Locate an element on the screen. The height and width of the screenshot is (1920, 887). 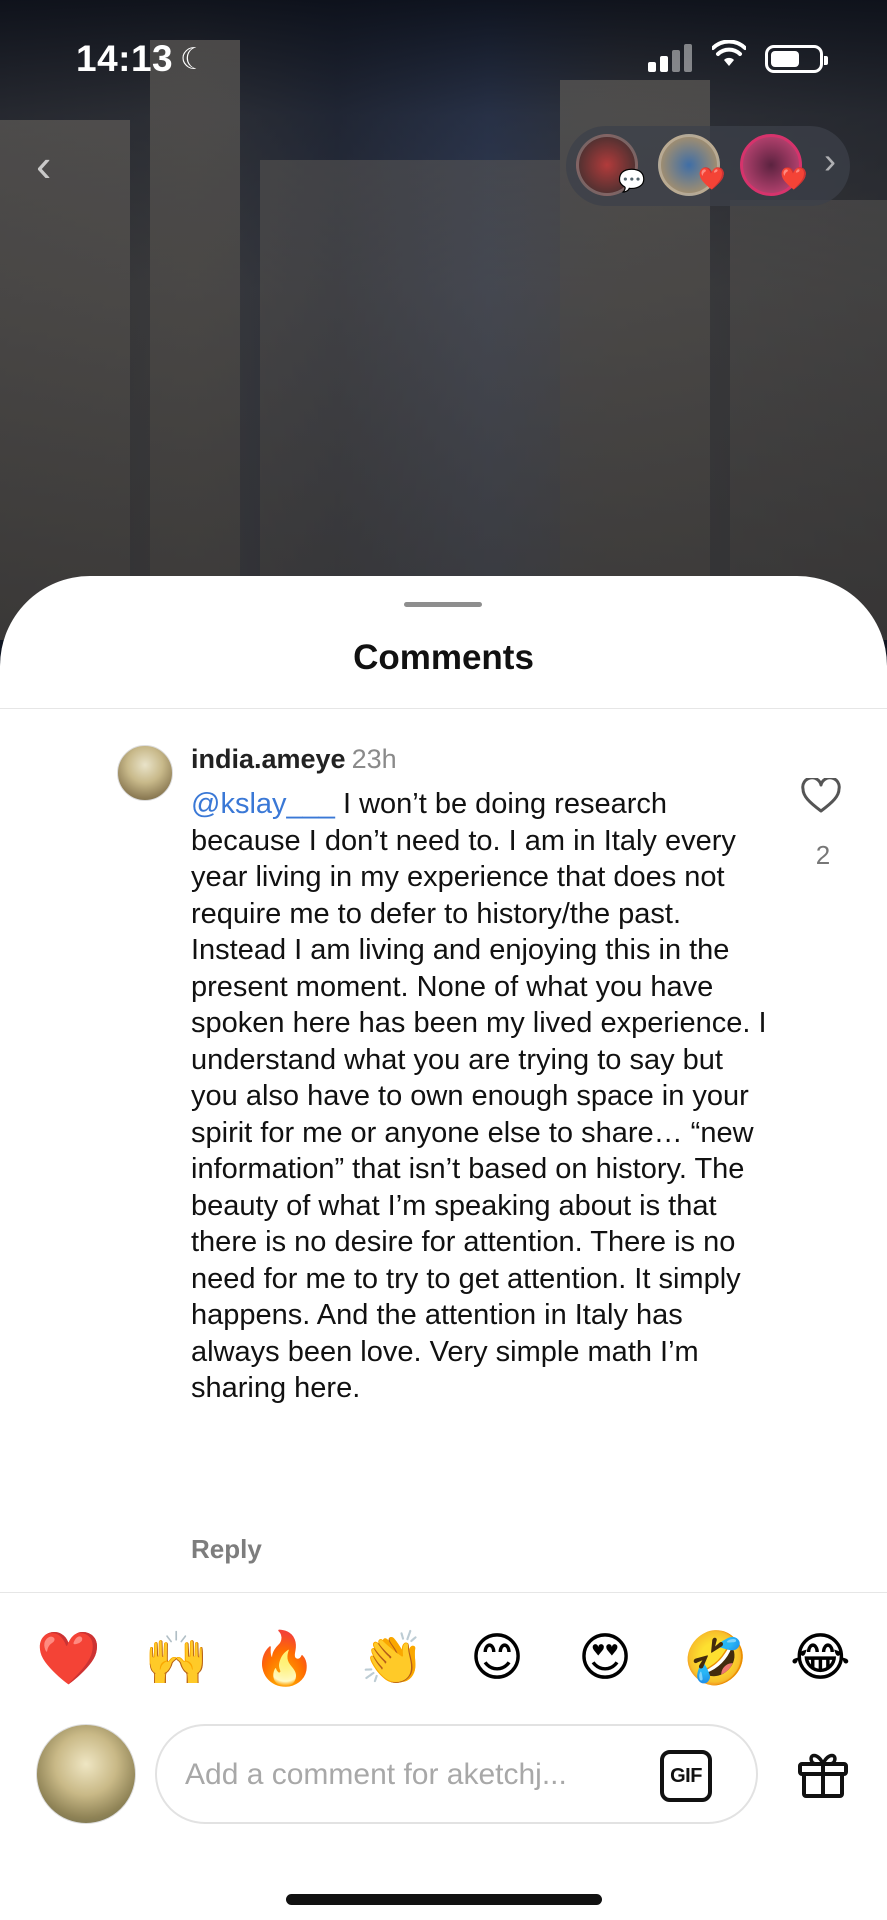
sheet-title: Comments is located at coordinates (443, 657).